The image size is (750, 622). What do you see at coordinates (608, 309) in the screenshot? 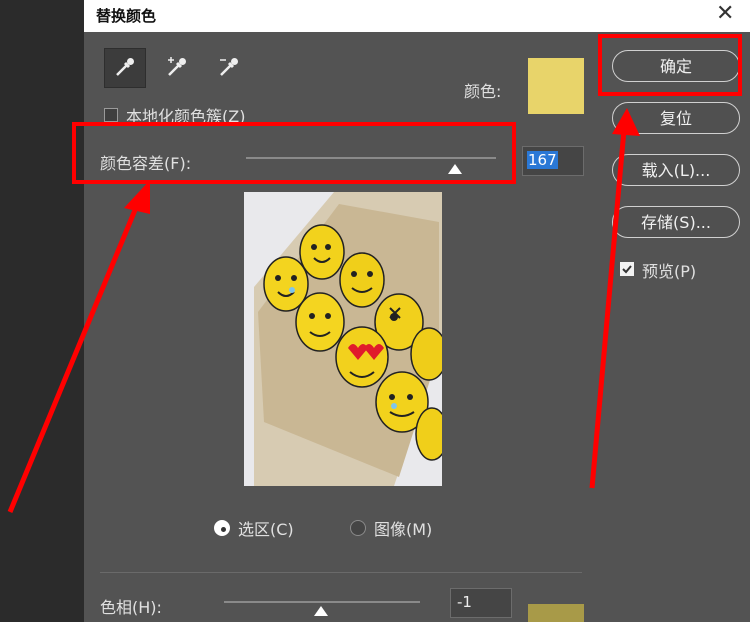
I see `arrow-to-ok` at bounding box center [608, 309].